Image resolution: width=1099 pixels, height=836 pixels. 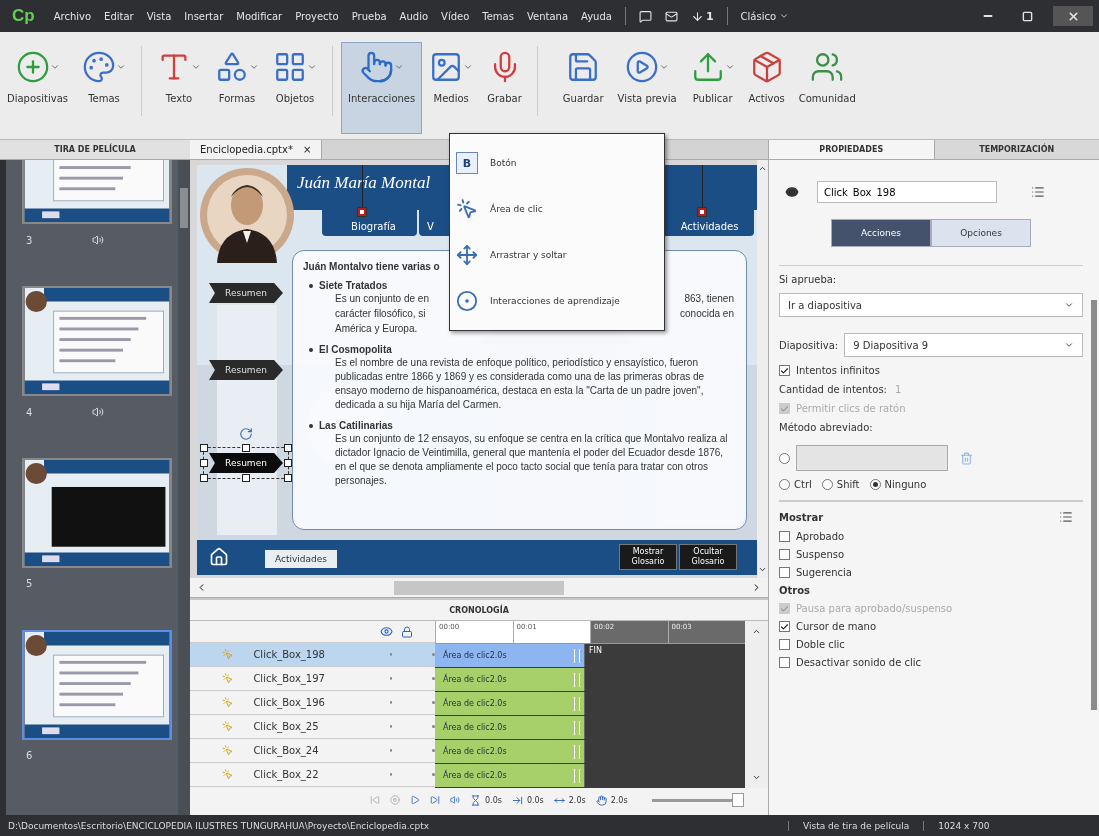 I want to click on checkbox-label: Intentos infinitos, so click(x=838, y=370).